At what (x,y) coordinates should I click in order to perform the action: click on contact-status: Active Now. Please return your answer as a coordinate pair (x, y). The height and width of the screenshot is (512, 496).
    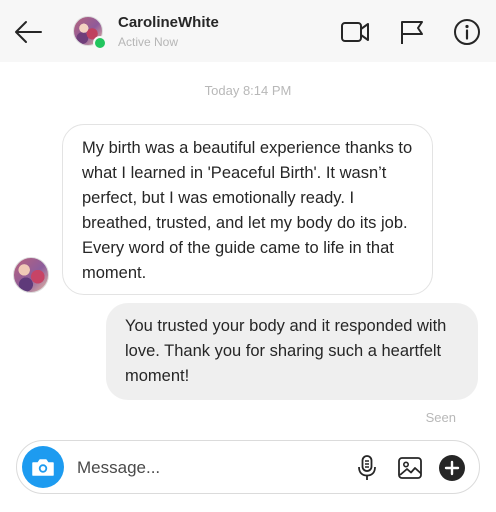
    Looking at the image, I should click on (148, 42).